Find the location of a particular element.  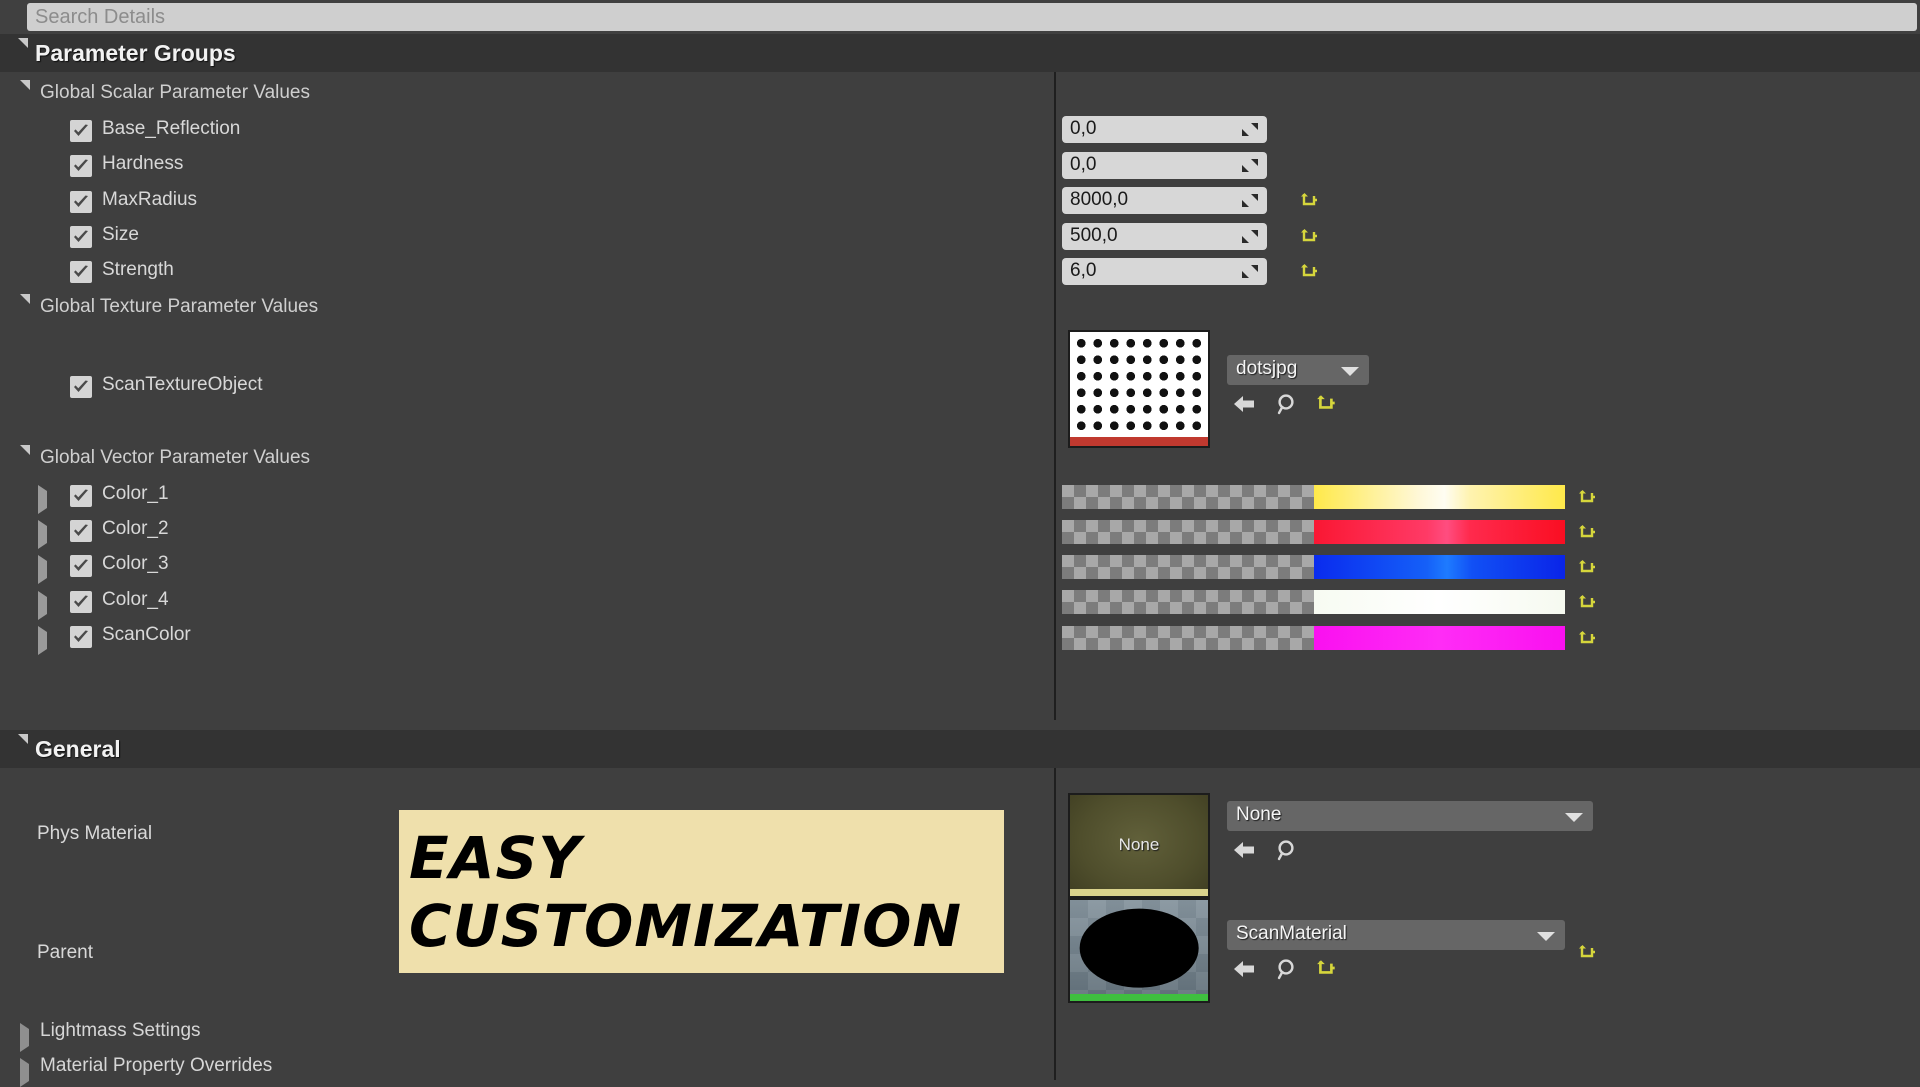

scanmaterial-sphere-thumbnail is located at coordinates (1139, 950).